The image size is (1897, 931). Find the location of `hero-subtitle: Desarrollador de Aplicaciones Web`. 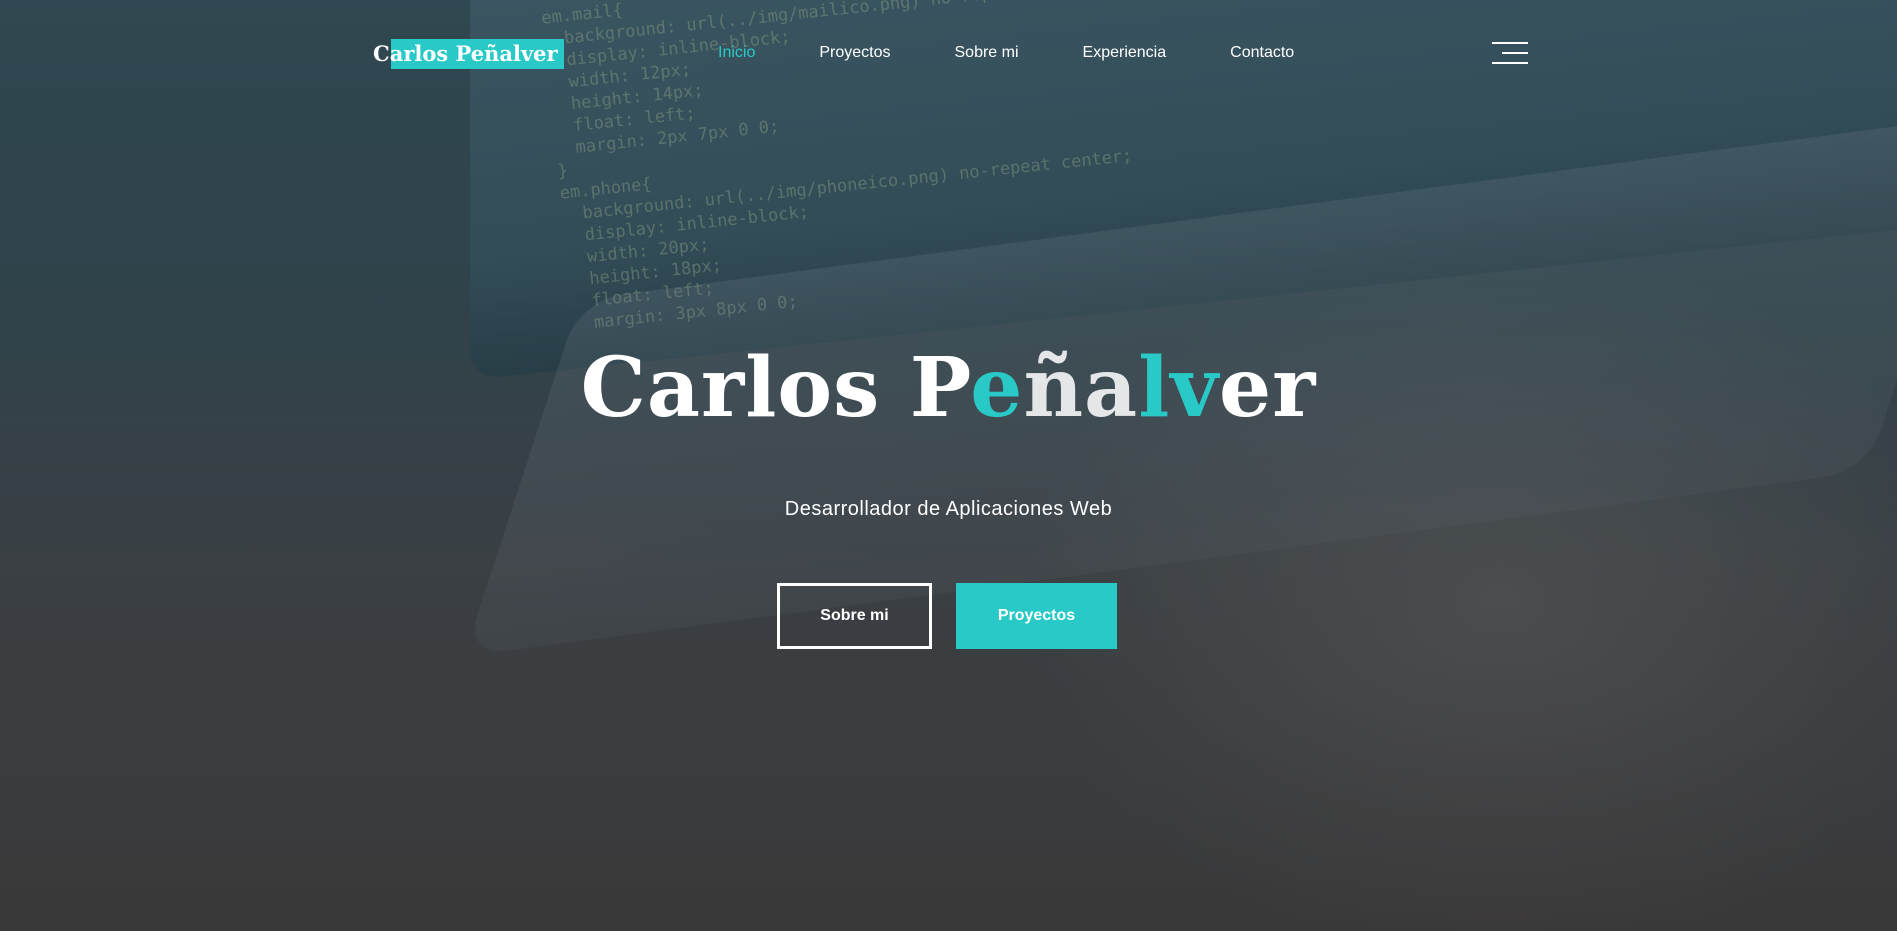

hero-subtitle: Desarrollador de Aplicaciones Web is located at coordinates (948, 509).